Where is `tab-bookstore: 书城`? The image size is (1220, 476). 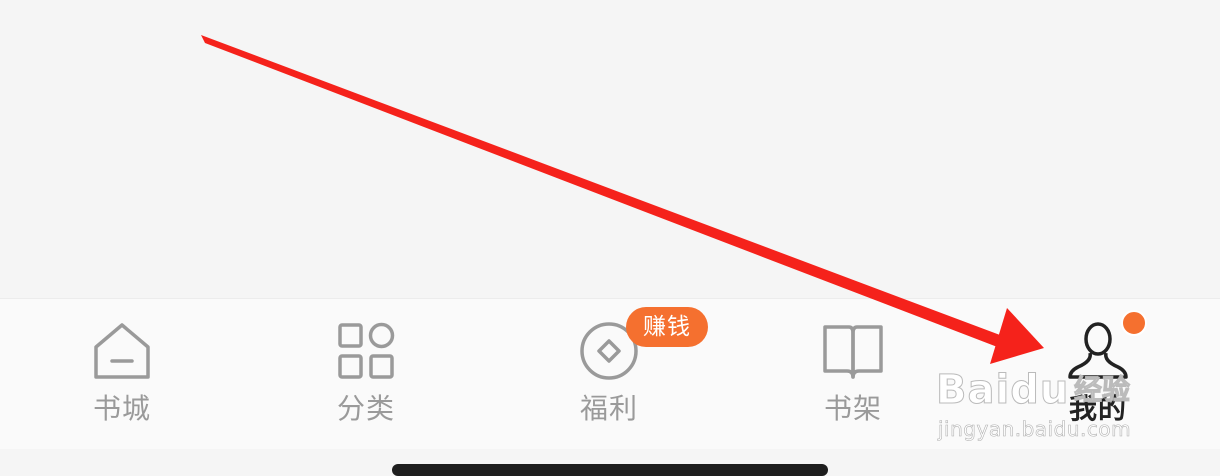
tab-bookstore: 书城 is located at coordinates (122, 374).